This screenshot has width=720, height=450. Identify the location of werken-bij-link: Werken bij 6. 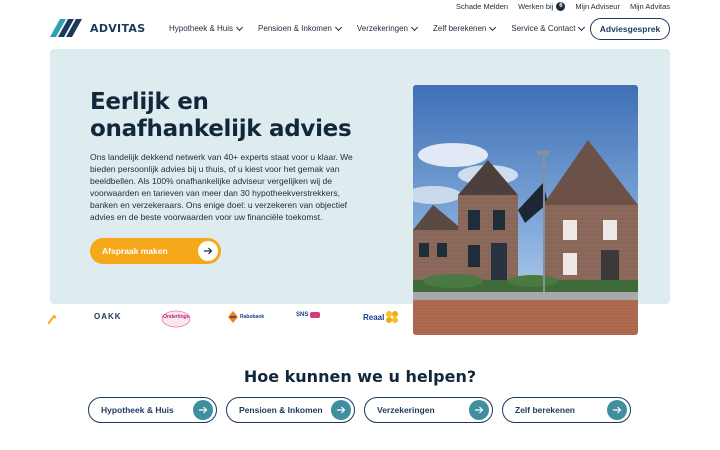
(542, 6).